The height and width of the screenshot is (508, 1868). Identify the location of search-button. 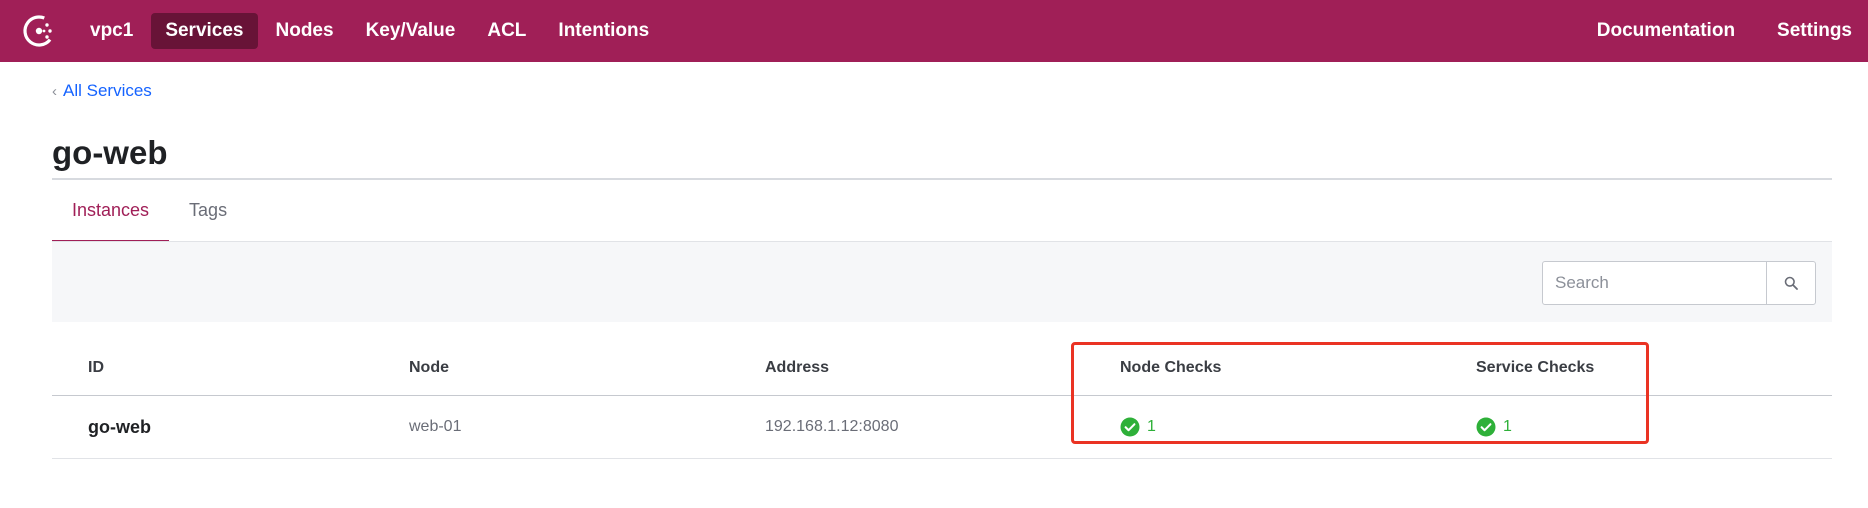
(1790, 283).